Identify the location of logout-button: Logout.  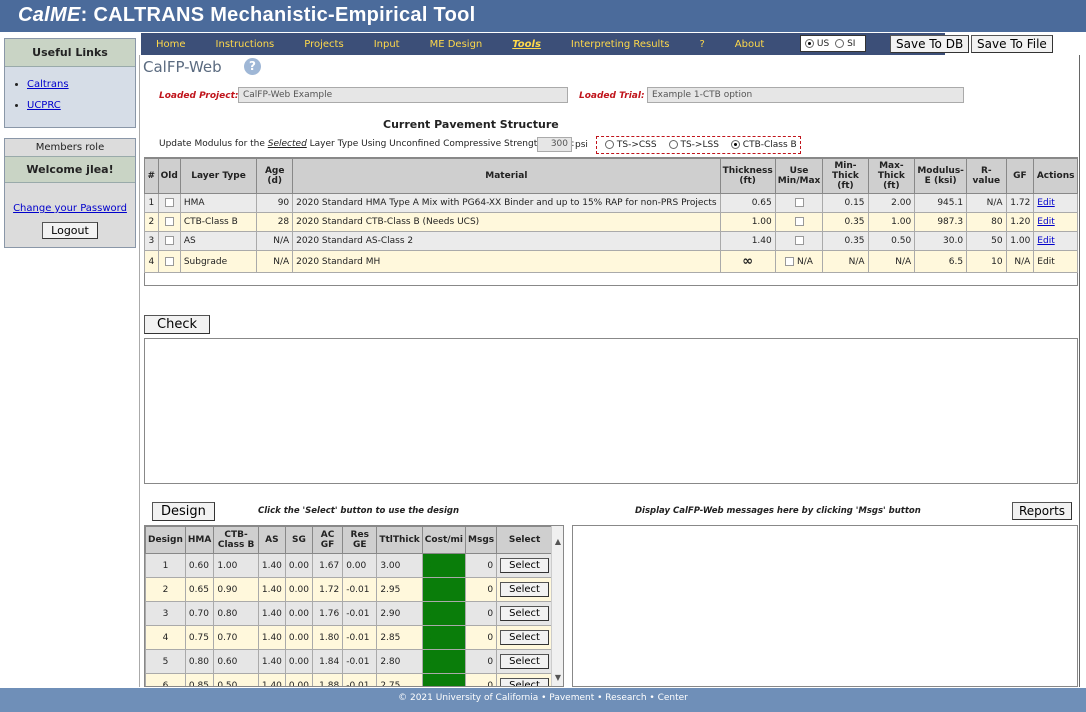
(70, 230).